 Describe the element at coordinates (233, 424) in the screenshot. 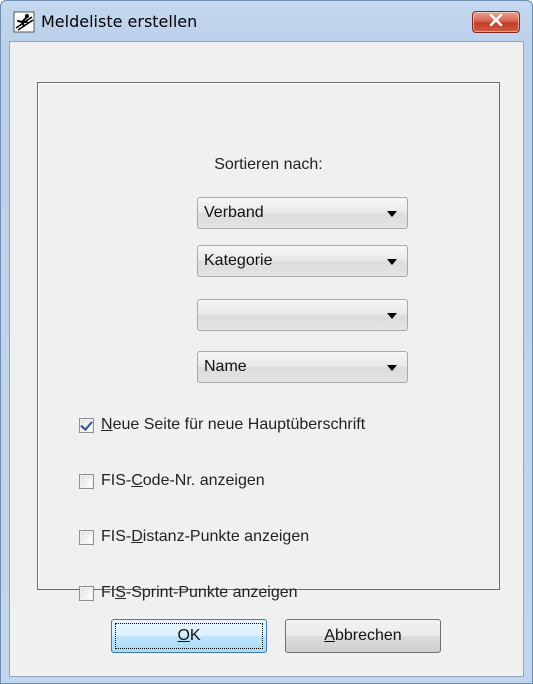

I see `option-label: Neue Seite für neue Hauptüberschrift` at that location.